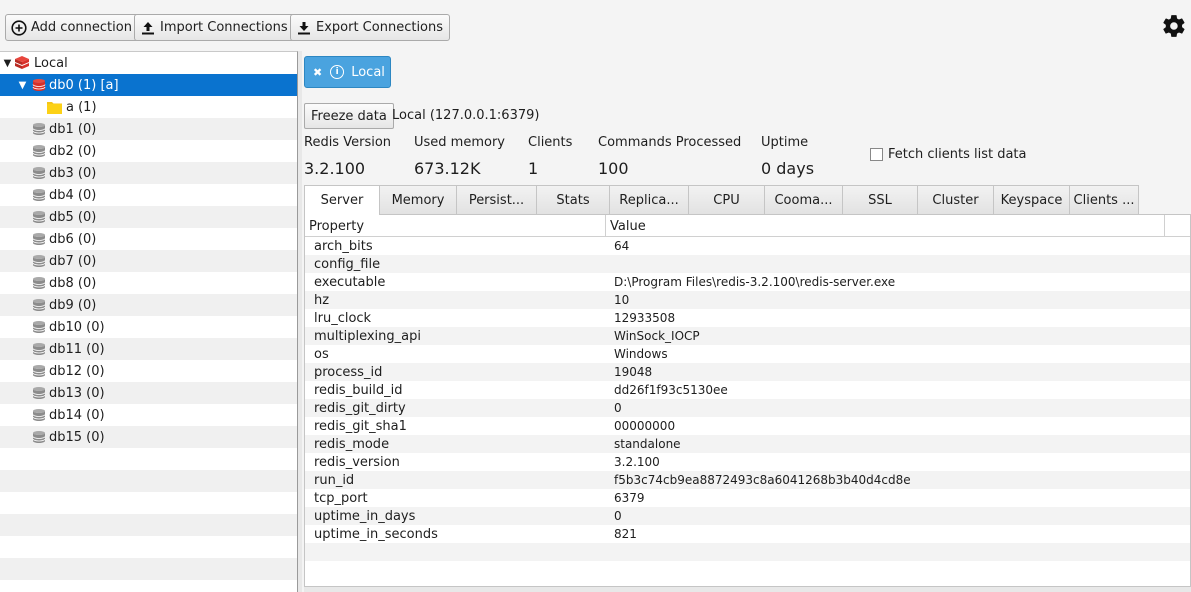 The height and width of the screenshot is (592, 1191). Describe the element at coordinates (148, 261) in the screenshot. I see `tree-node-db7: db7 (0)` at that location.